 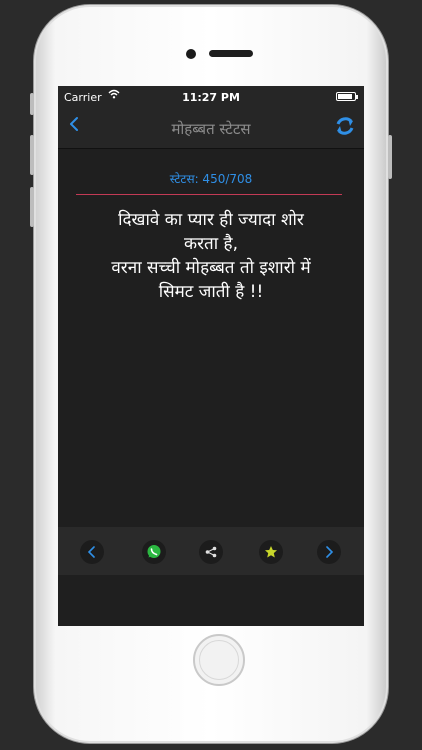 I want to click on volume-up-button, so click(x=32, y=155).